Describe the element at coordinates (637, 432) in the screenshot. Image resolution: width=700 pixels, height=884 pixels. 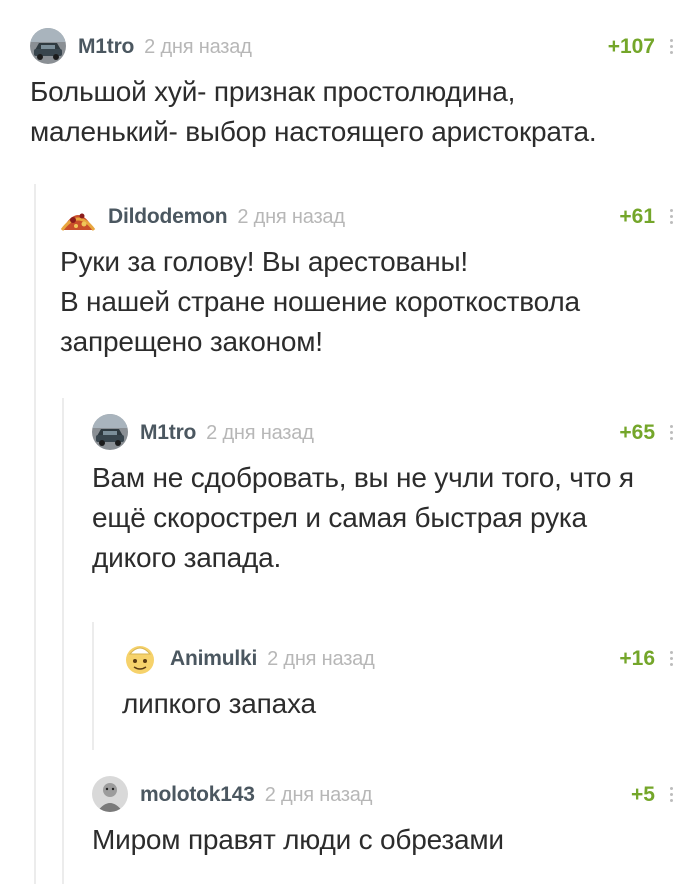
I see `comment-rating: +65` at that location.